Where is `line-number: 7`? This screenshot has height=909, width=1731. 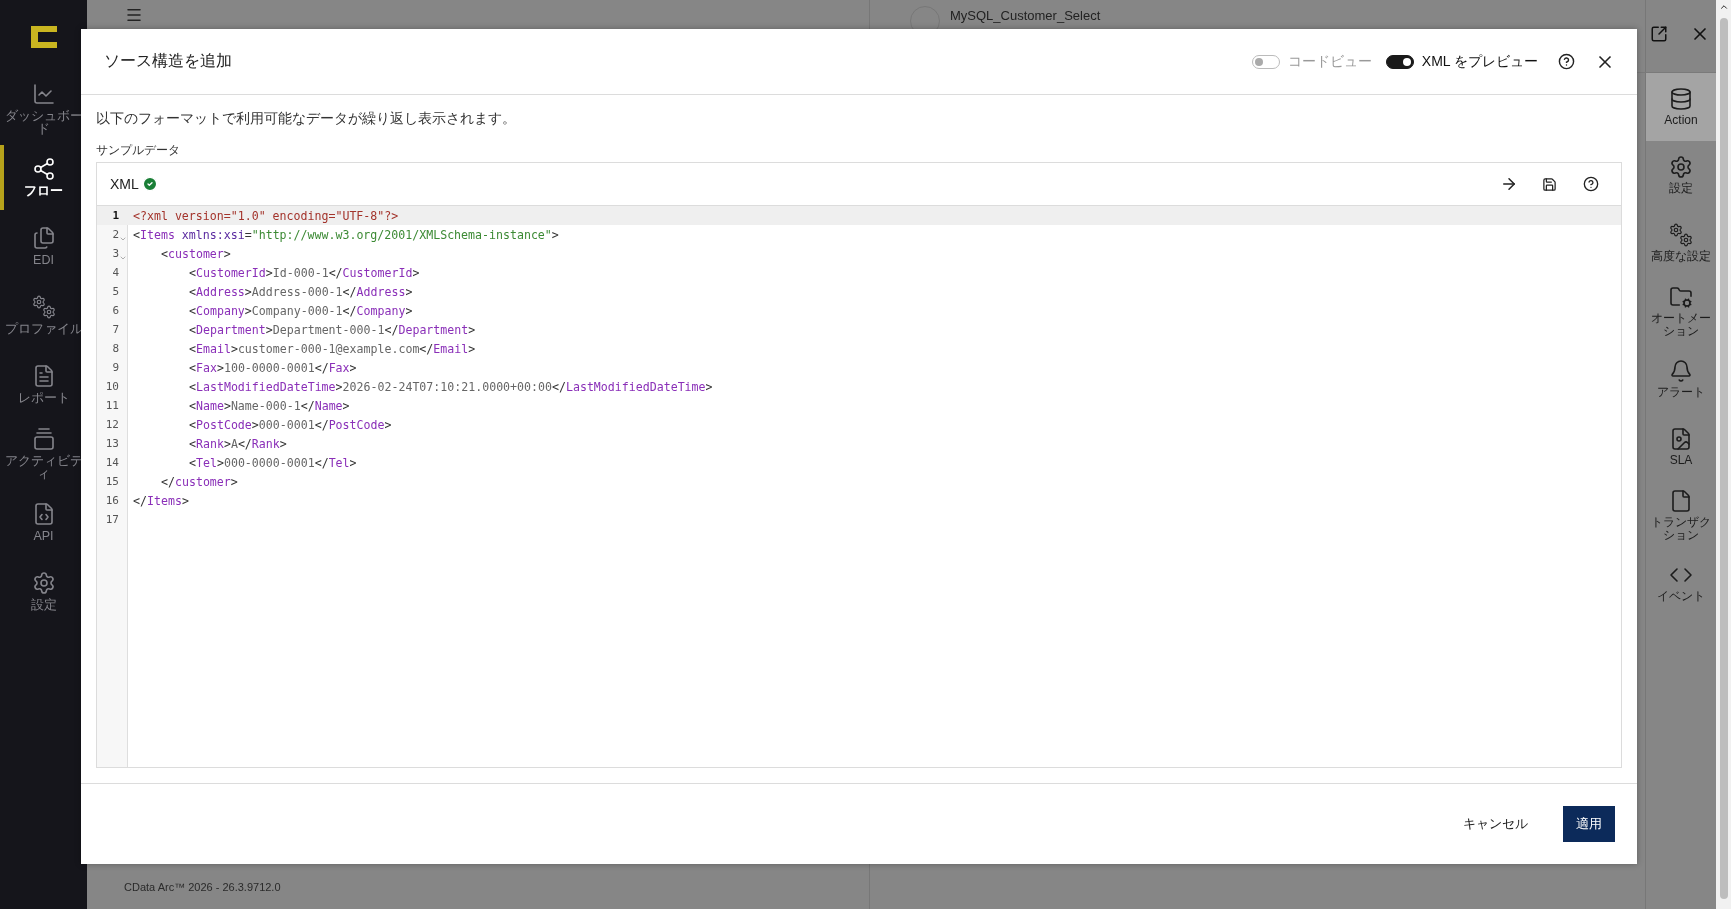 line-number: 7 is located at coordinates (115, 329).